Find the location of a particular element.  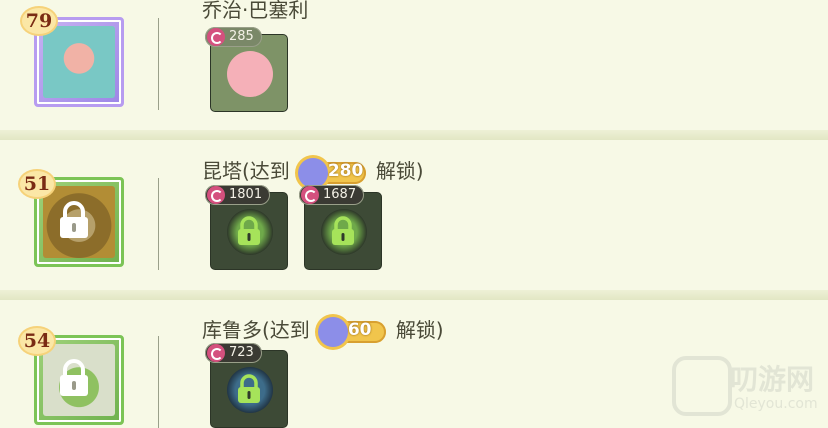

item-card: 723 is located at coordinates (246, 385).